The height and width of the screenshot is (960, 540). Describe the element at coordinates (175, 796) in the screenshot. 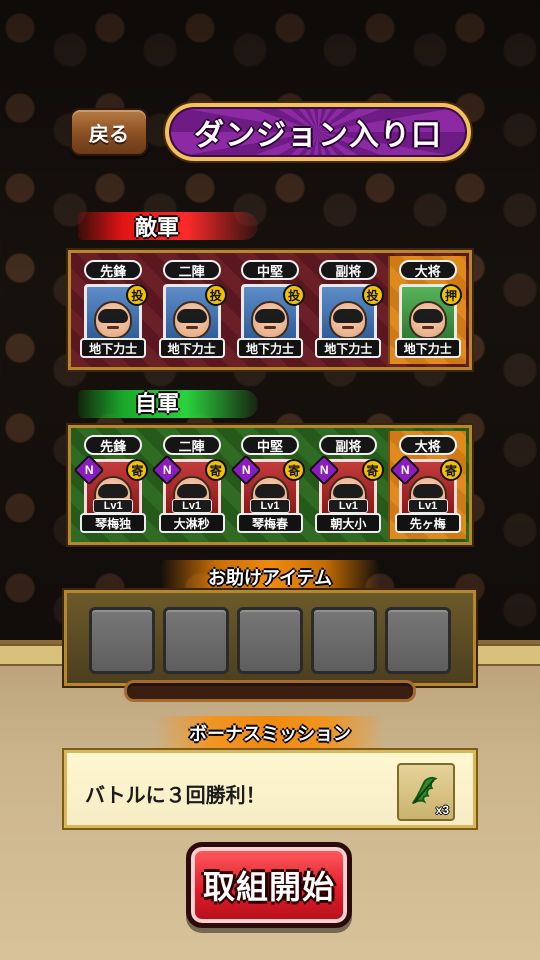

I see `bonus-mission-text: バトルに３回勝利！` at that location.